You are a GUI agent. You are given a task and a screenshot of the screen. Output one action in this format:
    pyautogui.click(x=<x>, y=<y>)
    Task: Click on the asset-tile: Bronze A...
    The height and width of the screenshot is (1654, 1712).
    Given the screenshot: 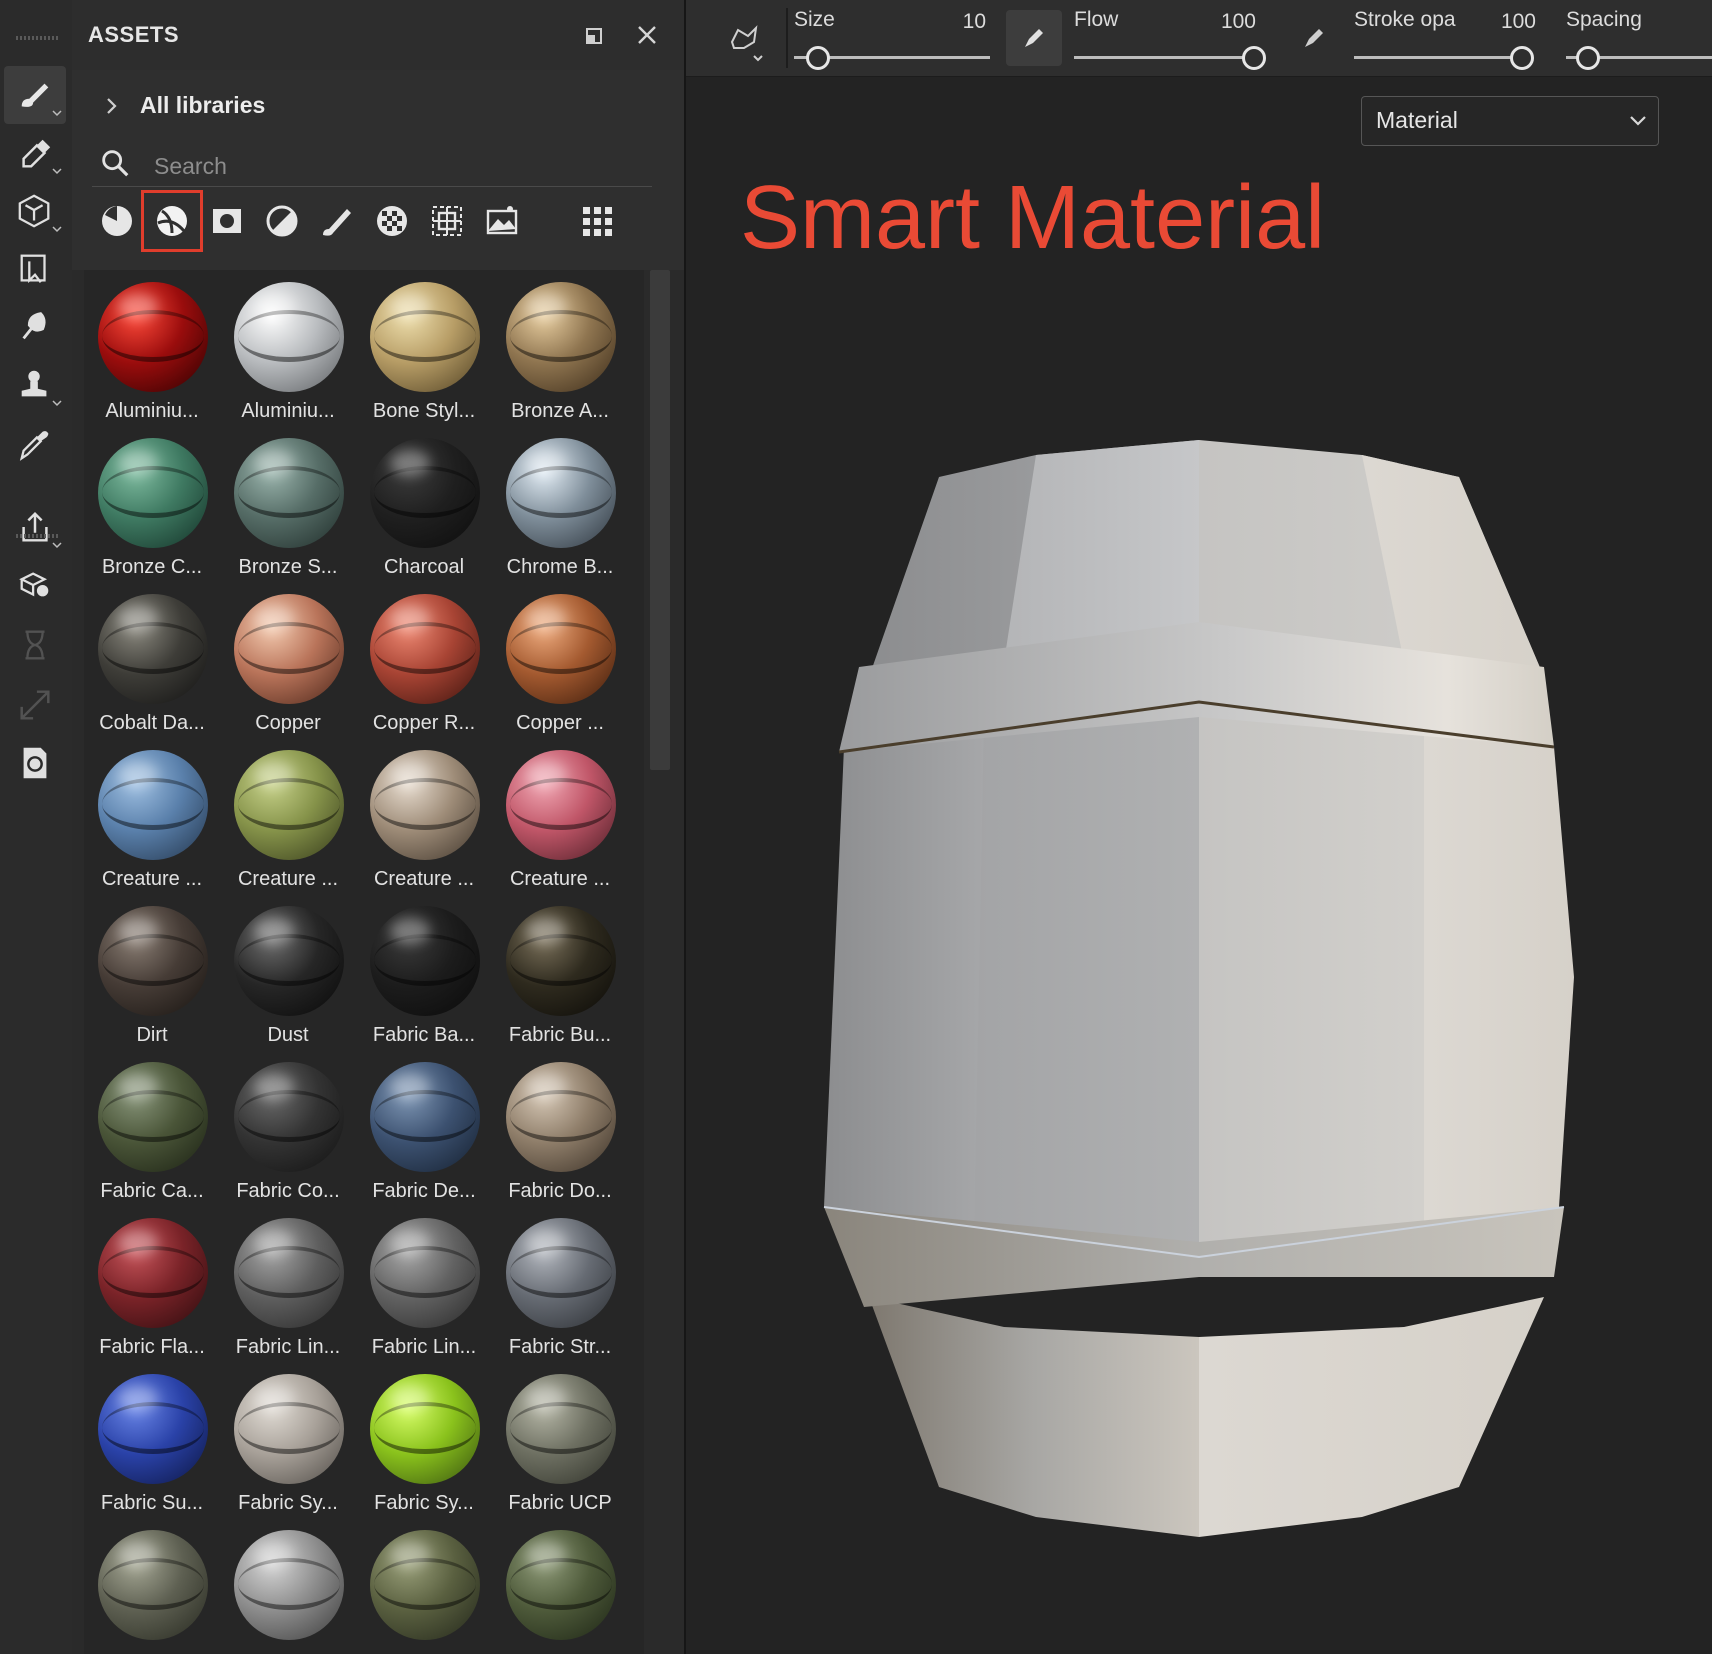 What is the action you would take?
    pyautogui.click(x=560, y=348)
    